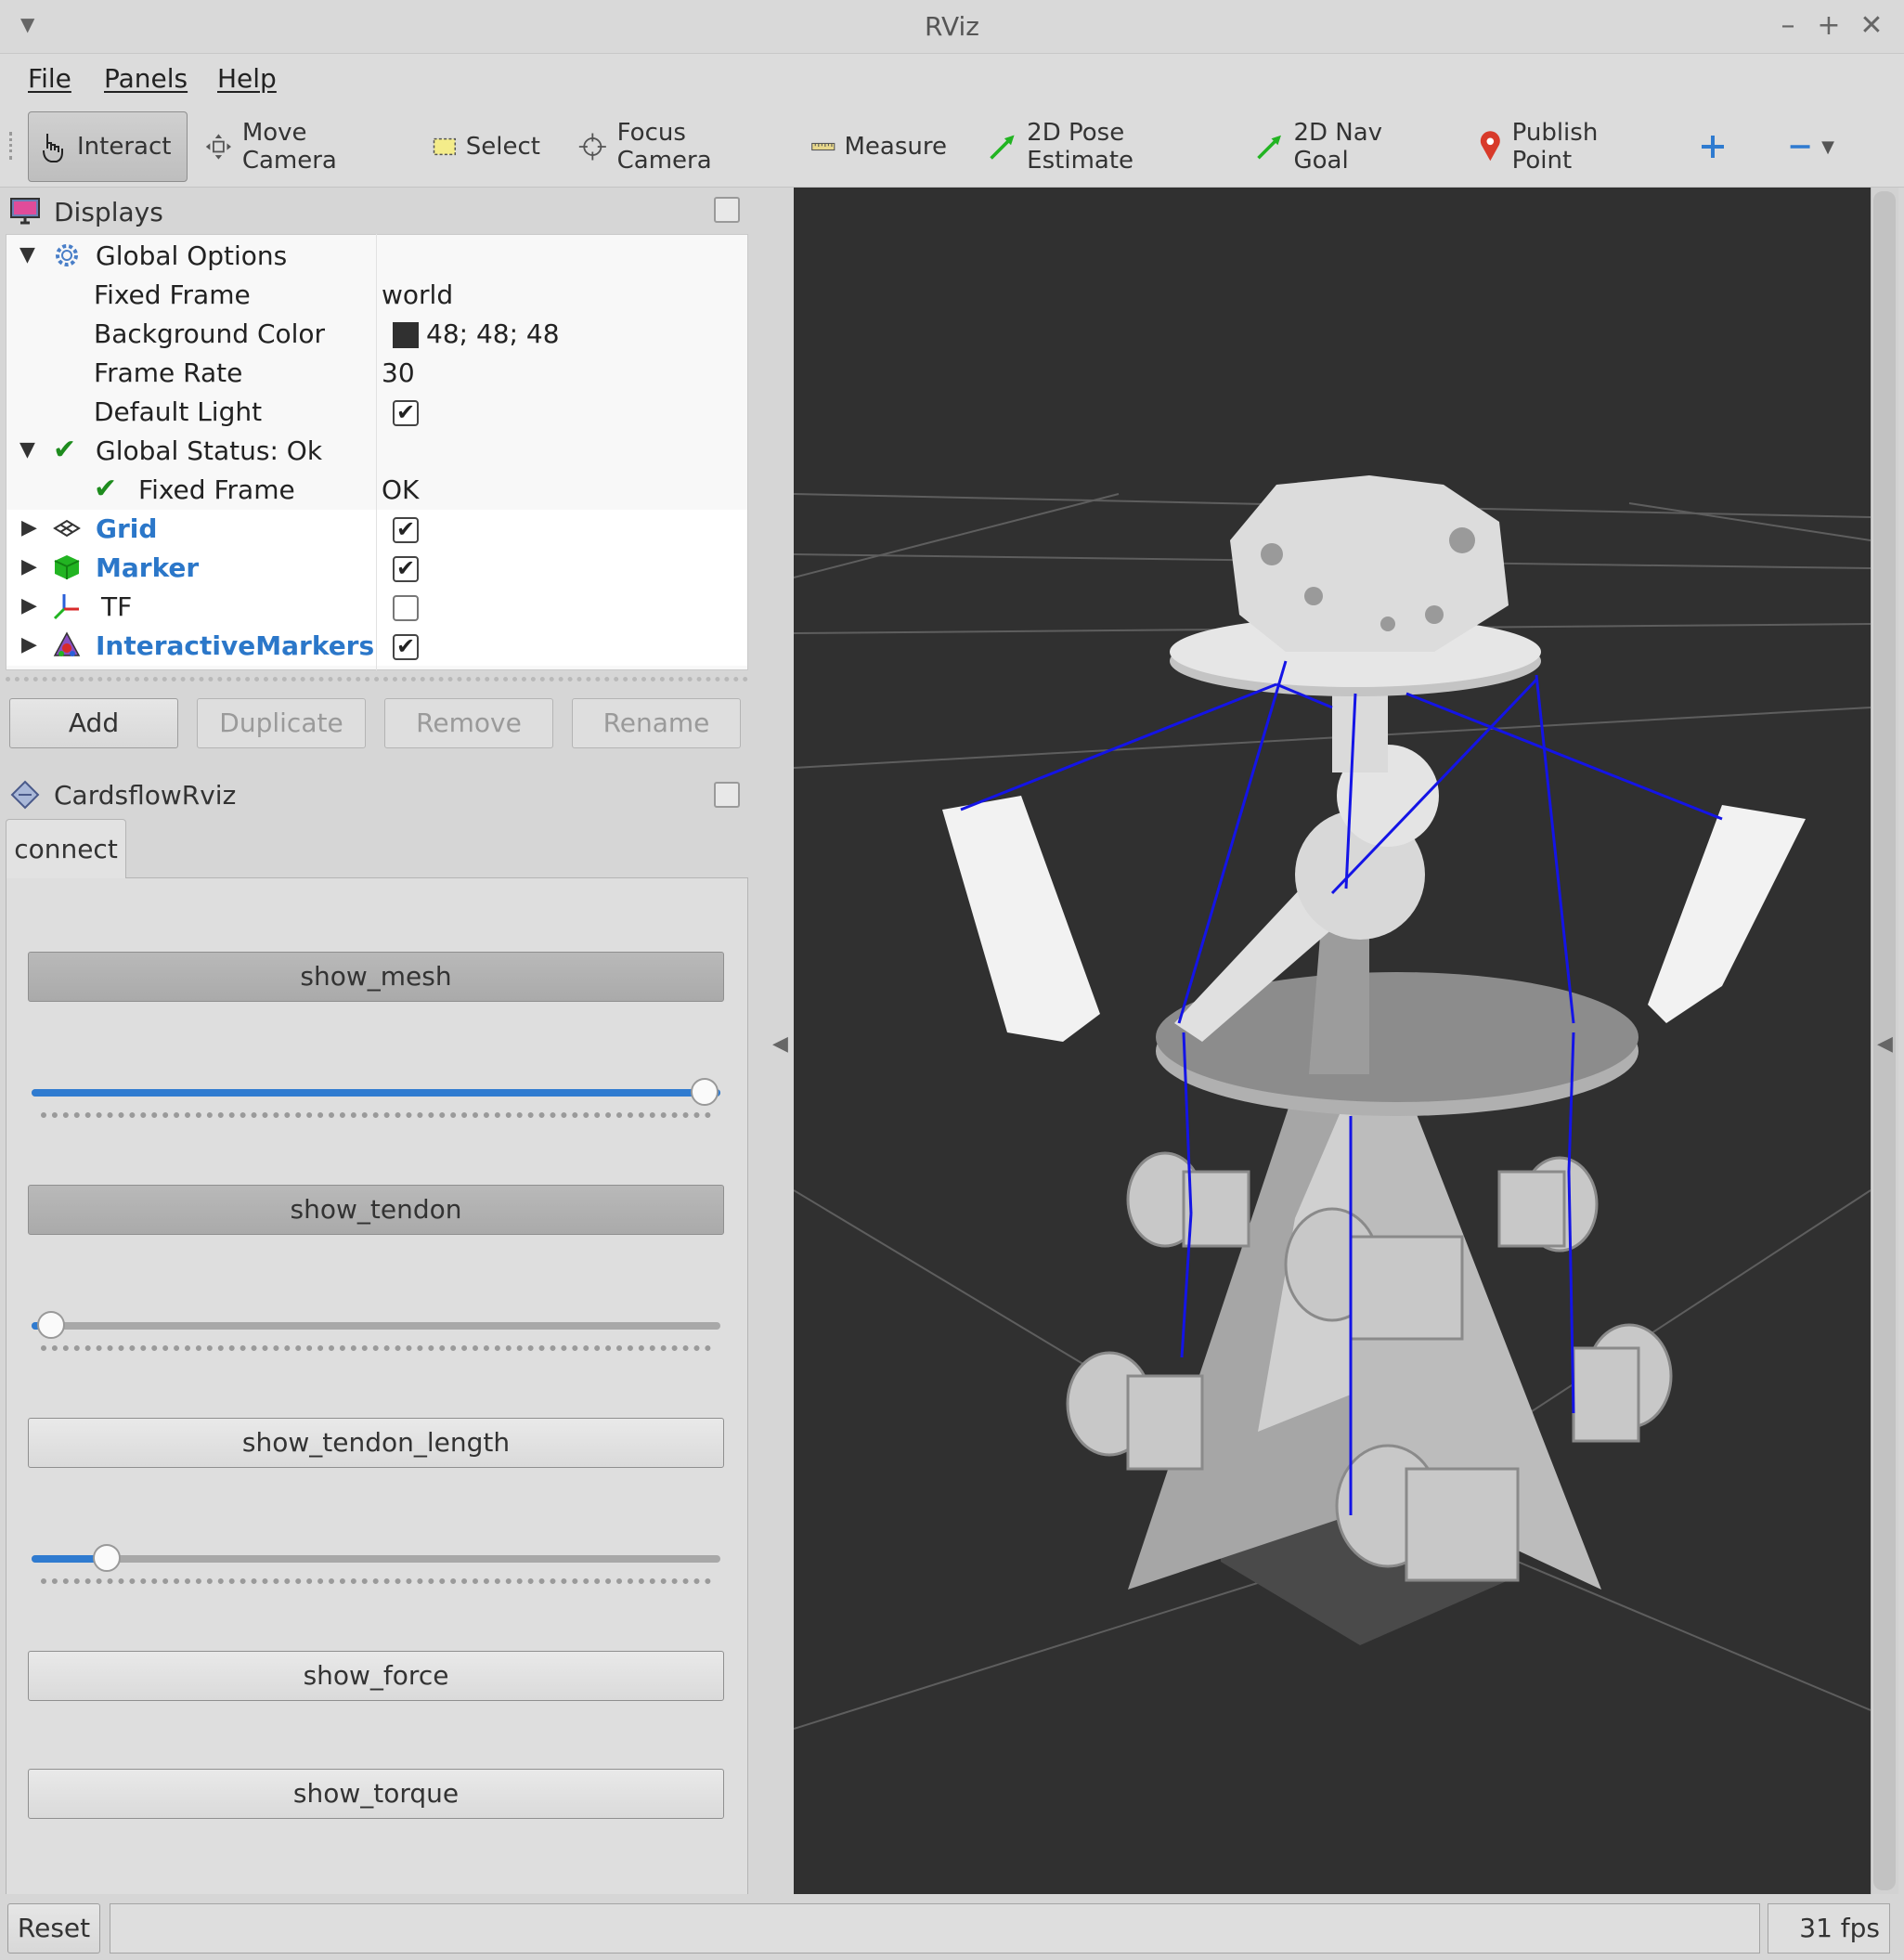 The image size is (1904, 1960). What do you see at coordinates (376, 607) in the screenshot?
I see `tree-row-tf: ▶ TF` at bounding box center [376, 607].